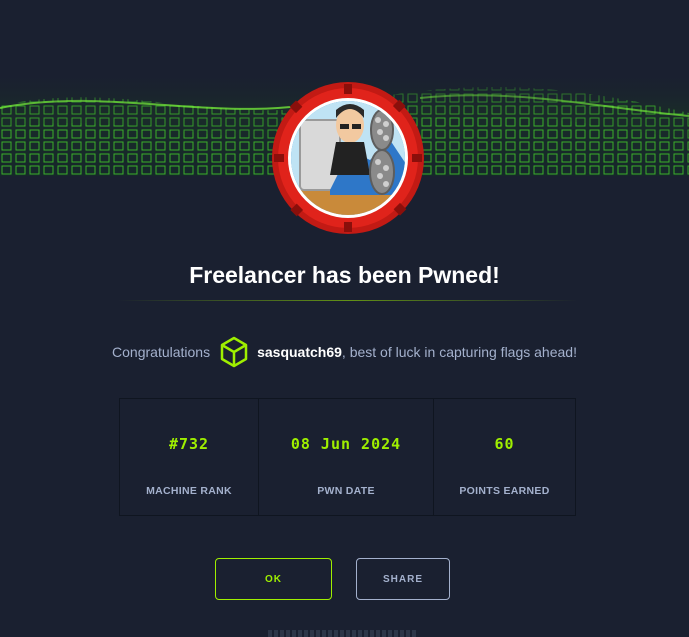 The width and height of the screenshot is (689, 637). I want to click on congrats-suffix: , best of luck in capturing flags ahead!, so click(459, 352).